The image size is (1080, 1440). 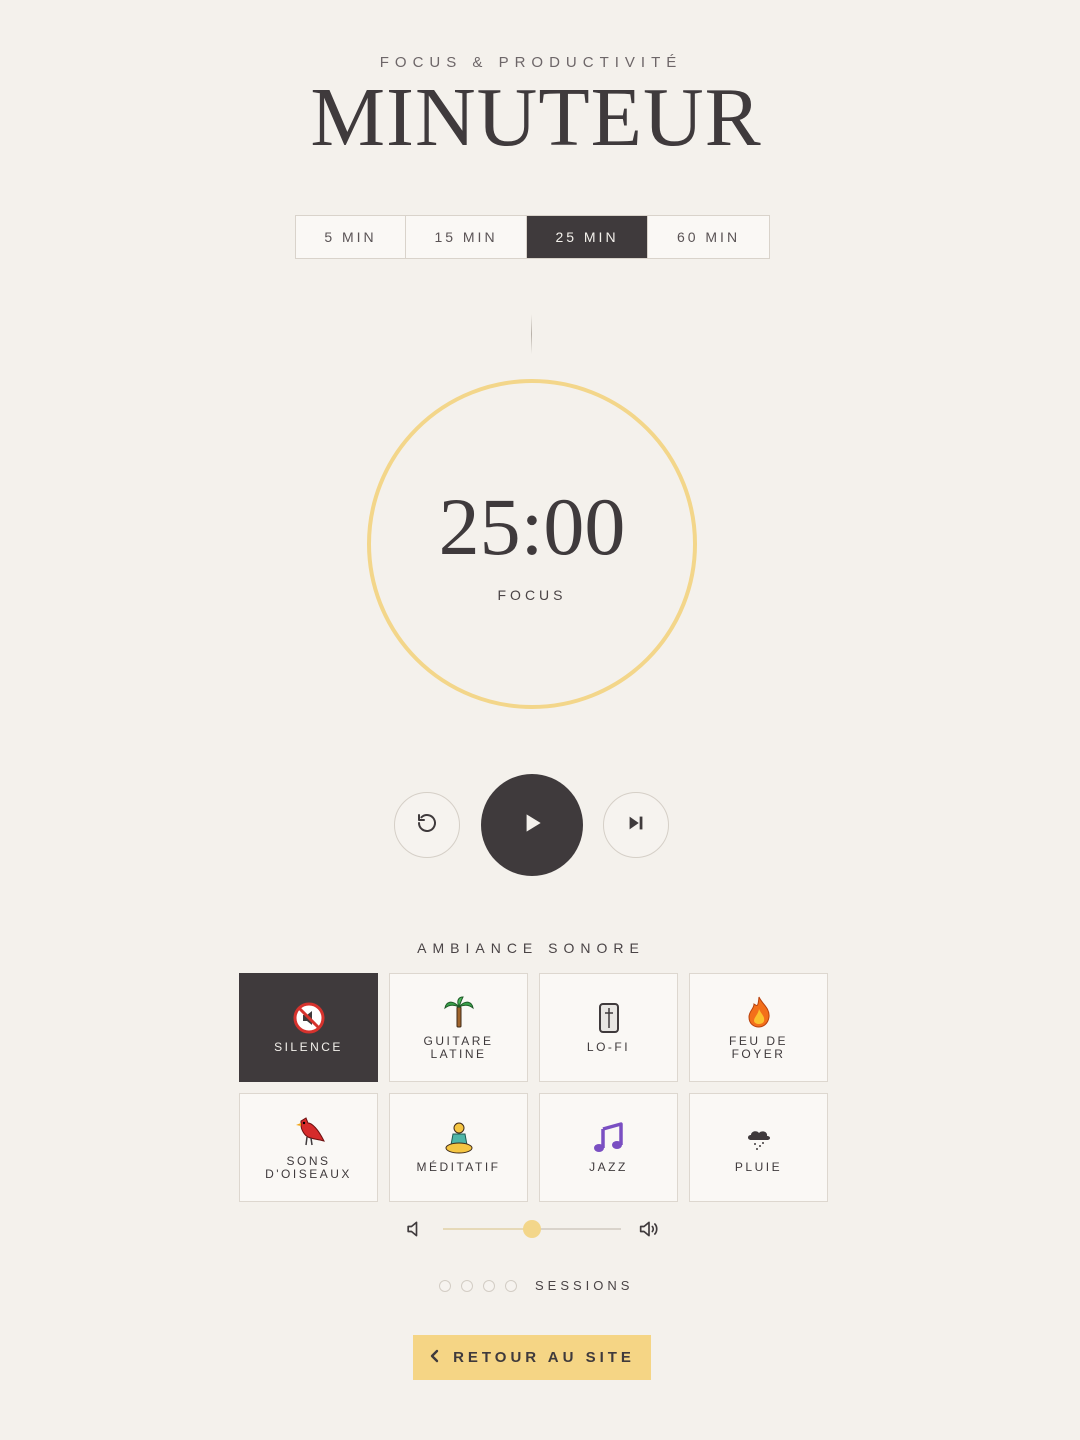 What do you see at coordinates (309, 1018) in the screenshot?
I see `muted-speaker-icon` at bounding box center [309, 1018].